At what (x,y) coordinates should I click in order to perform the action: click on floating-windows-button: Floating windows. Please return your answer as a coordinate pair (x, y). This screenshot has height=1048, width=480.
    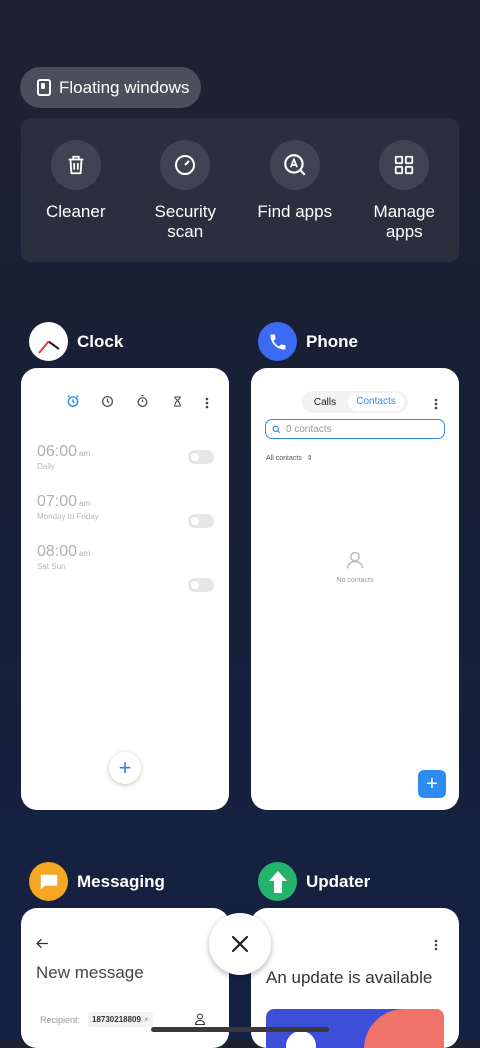
    Looking at the image, I should click on (110, 87).